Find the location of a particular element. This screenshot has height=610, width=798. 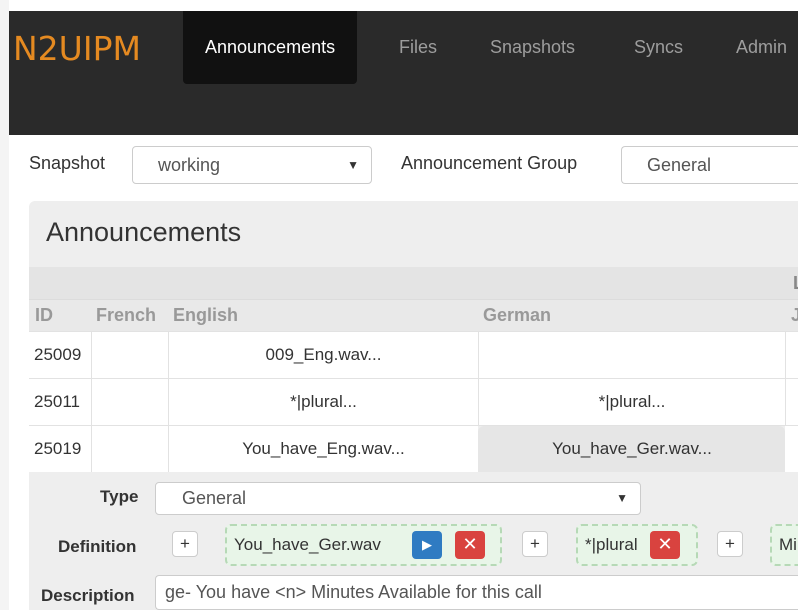

segment-chip-label: You_have_Ger.wav is located at coordinates (307, 544).